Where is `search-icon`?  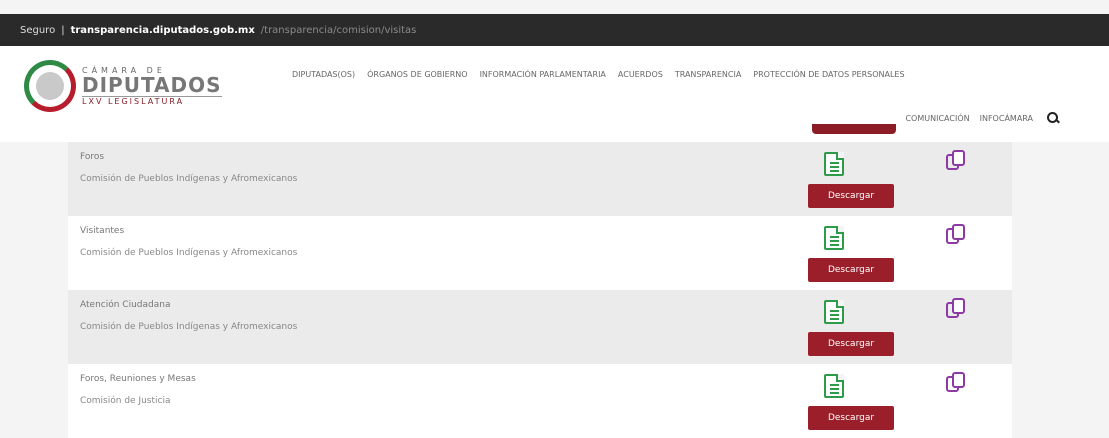 search-icon is located at coordinates (1053, 118).